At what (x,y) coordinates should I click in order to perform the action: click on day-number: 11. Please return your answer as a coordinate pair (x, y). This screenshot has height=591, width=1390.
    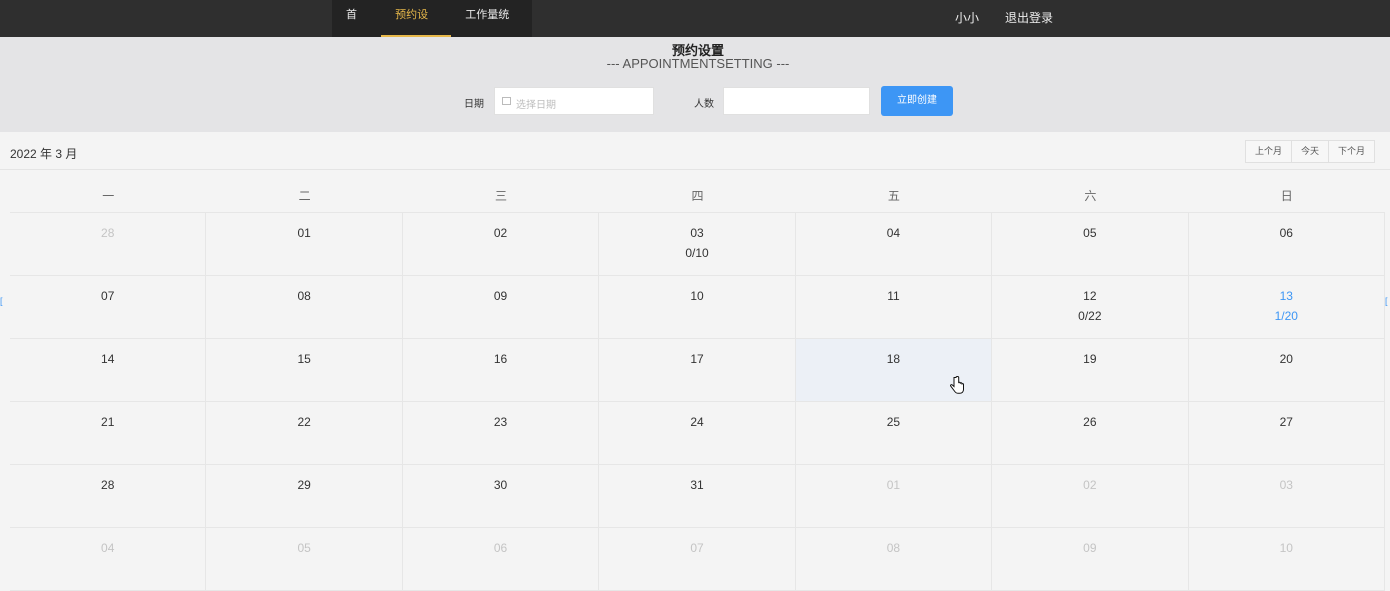
    Looking at the image, I should click on (893, 296).